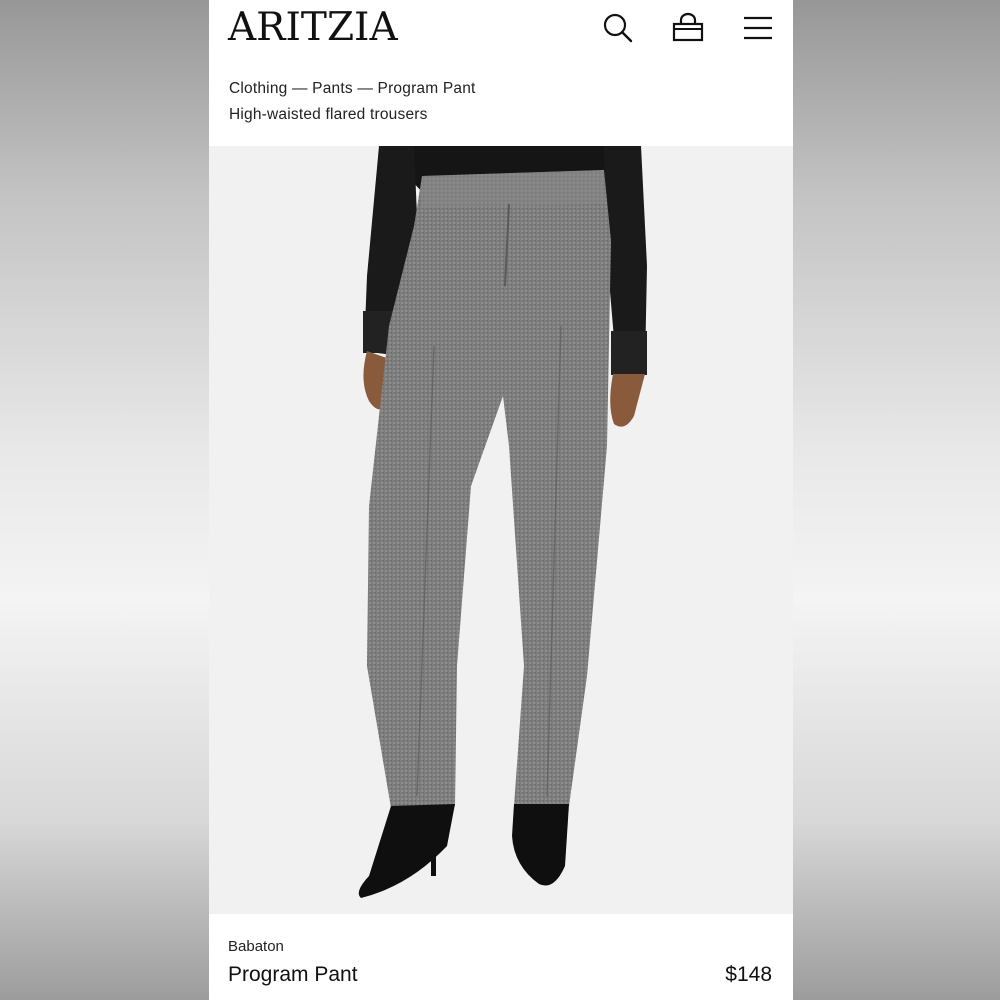  I want to click on menu-icon, so click(758, 28).